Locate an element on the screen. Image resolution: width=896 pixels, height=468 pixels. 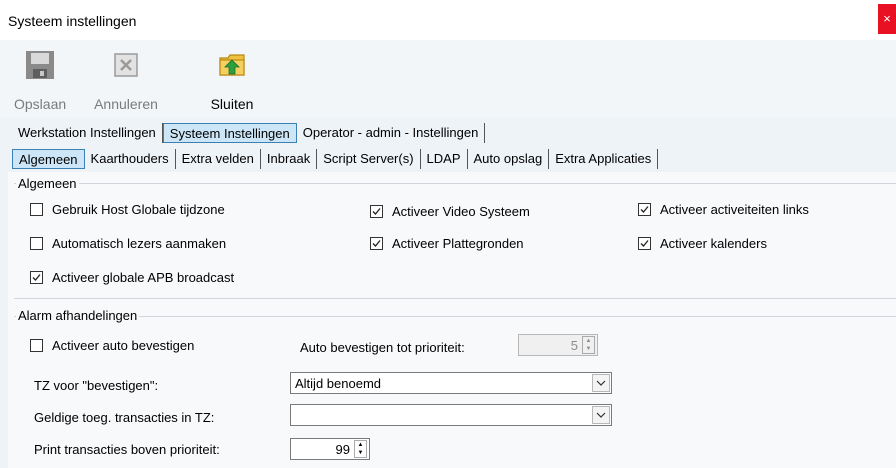
checkbox-label: Activeer Video Systeem is located at coordinates (461, 211).